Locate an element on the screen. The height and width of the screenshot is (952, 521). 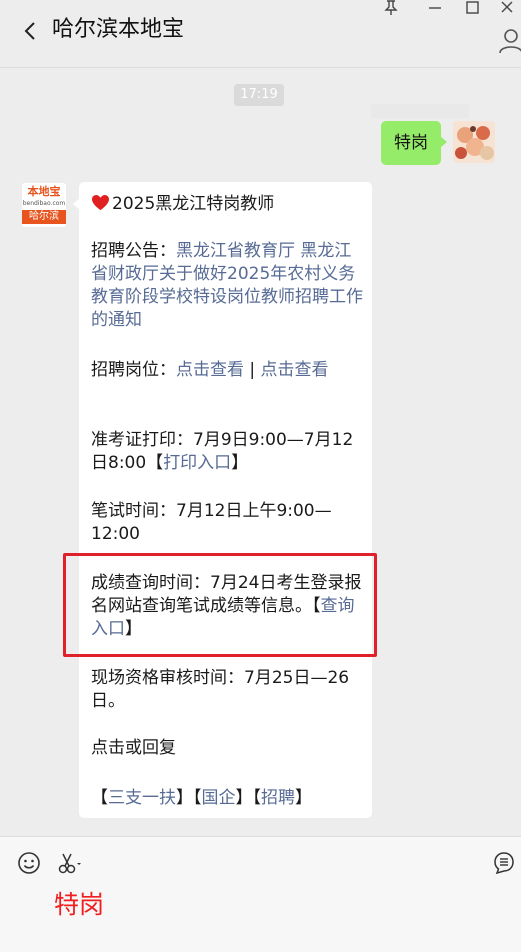
print-entry-link: 打印入口 is located at coordinates (197, 463).